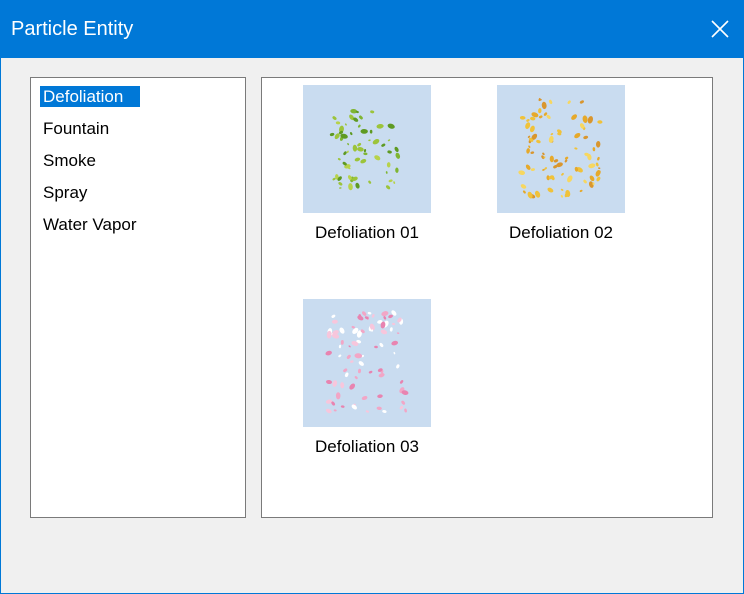  Describe the element at coordinates (367, 232) in the screenshot. I see `gallery-item-label: Defoliation 01` at that location.